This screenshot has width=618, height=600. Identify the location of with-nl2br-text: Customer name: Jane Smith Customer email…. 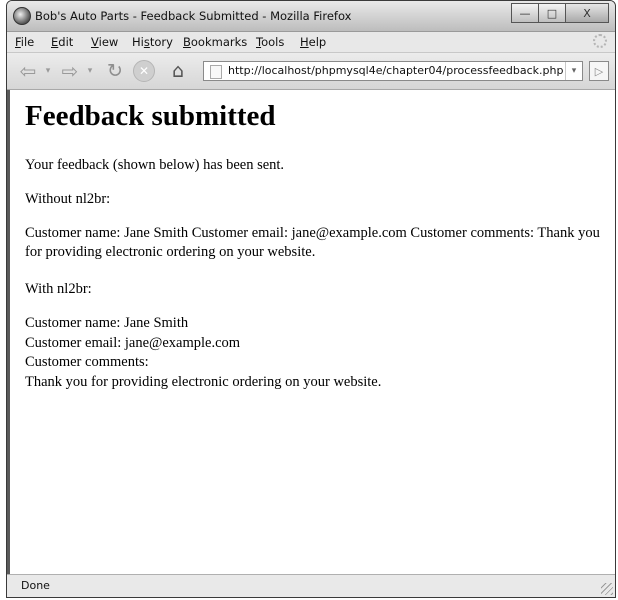
(320, 353).